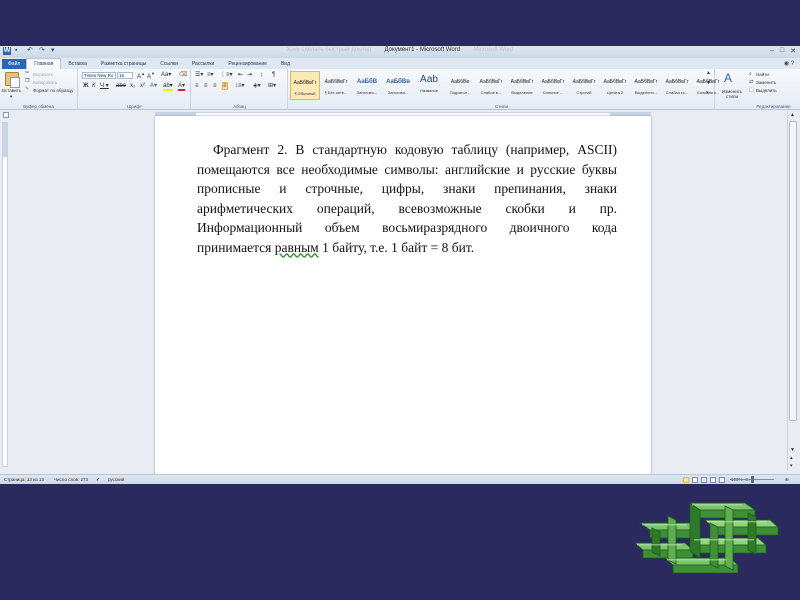 The image size is (800, 600). Describe the element at coordinates (43, 74) in the screenshot. I see `cut-button: Вырезать` at that location.